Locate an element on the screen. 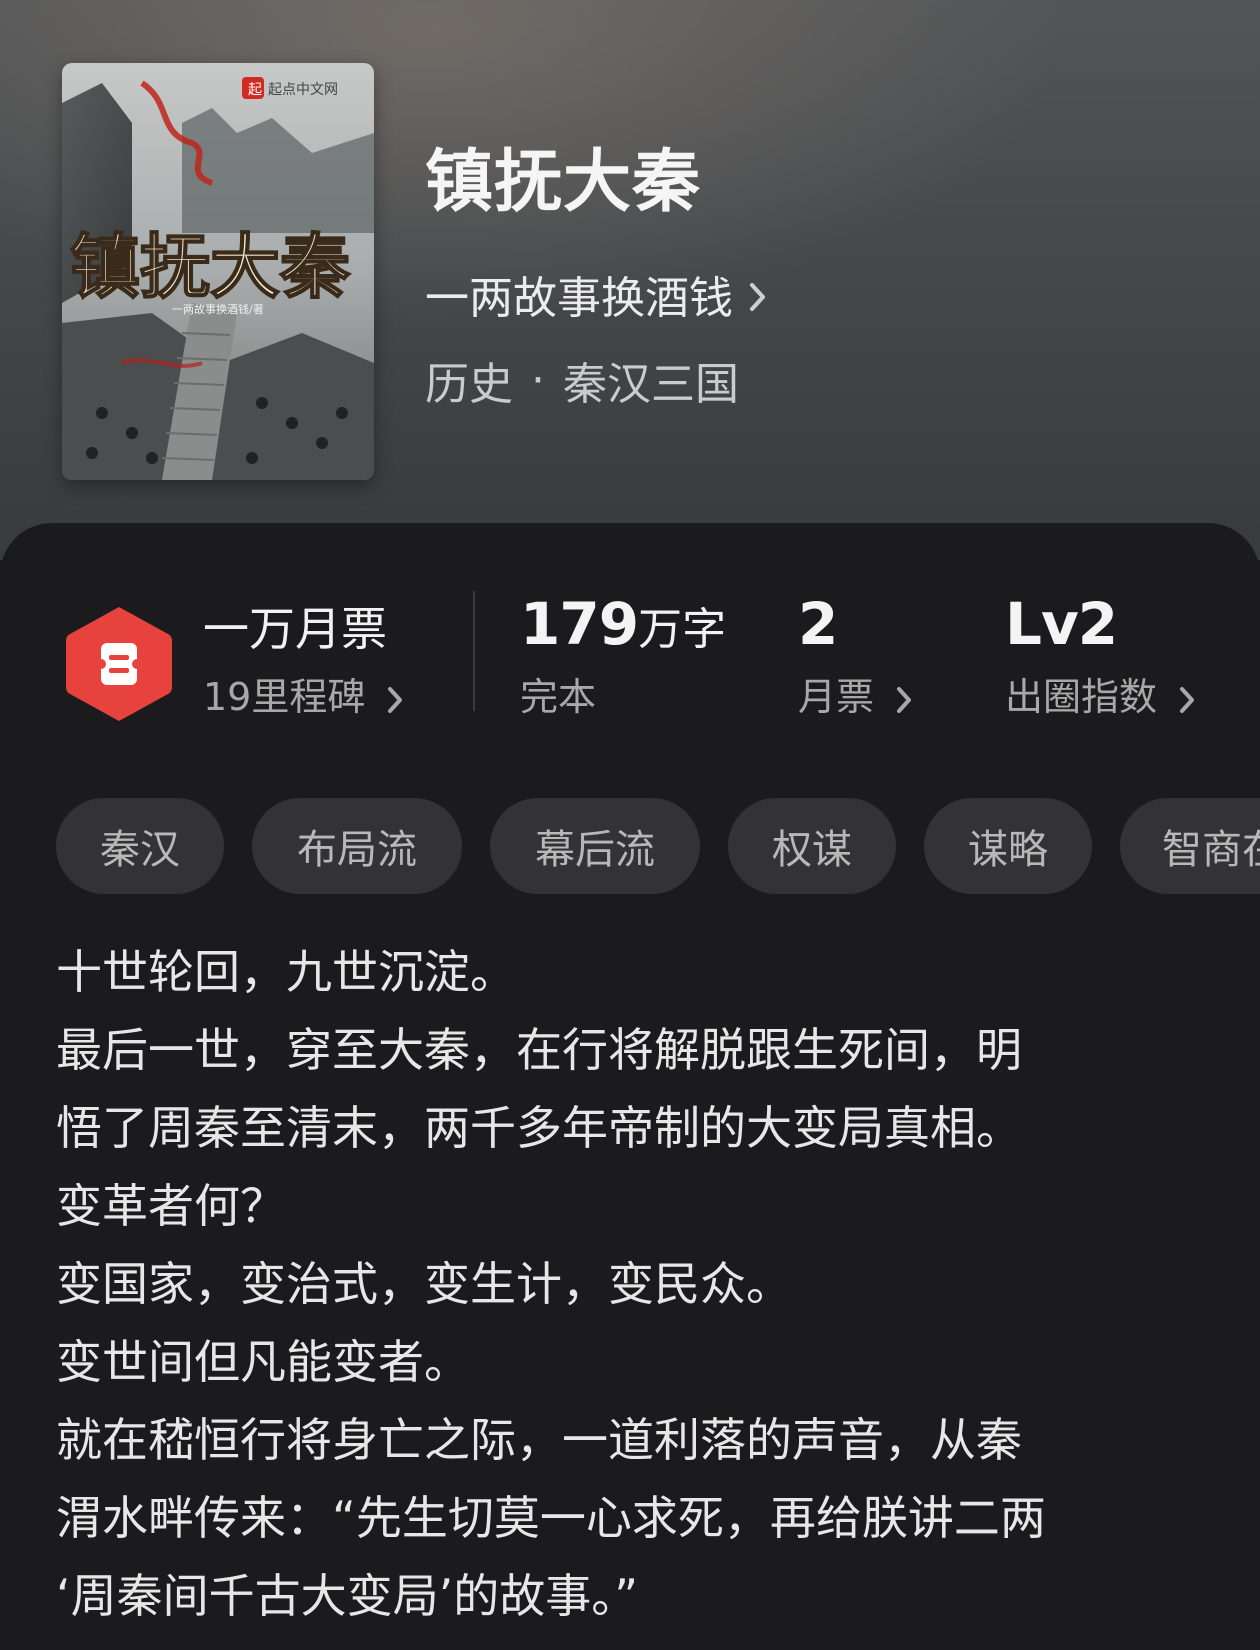 The image size is (1260, 1650). description-line: 十世轮回，九世沉淀。 is located at coordinates (286, 972).